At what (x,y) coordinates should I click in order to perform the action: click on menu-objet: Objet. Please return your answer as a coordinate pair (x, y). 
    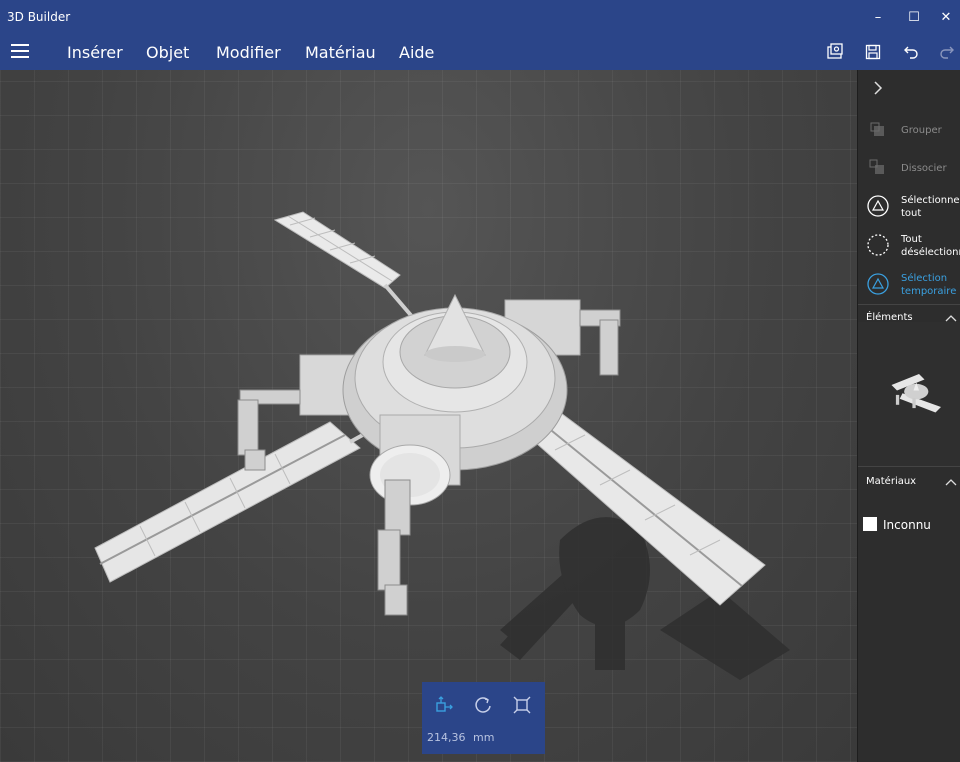
    Looking at the image, I should click on (167, 52).